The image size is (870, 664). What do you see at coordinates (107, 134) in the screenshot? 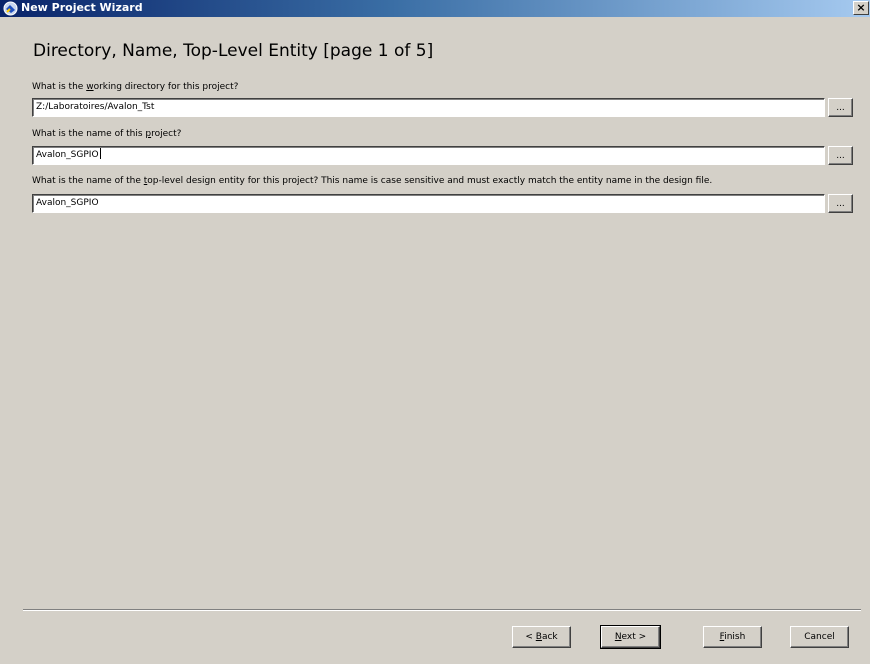
I see `project-name-label: What is the name of this project?` at bounding box center [107, 134].